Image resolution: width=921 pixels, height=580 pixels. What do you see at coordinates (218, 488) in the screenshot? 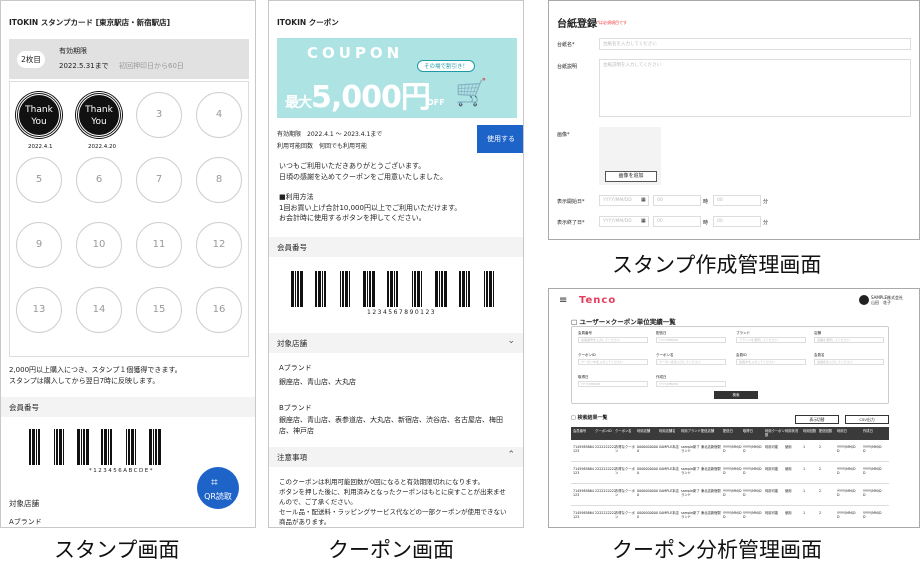
I see `qr-read-button: QR読取` at bounding box center [218, 488].